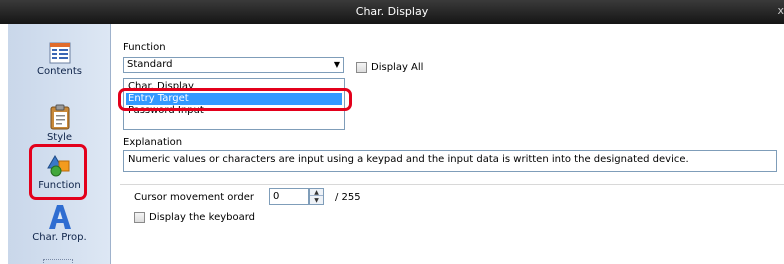  Describe the element at coordinates (144, 47) in the screenshot. I see `function-label: Function` at that location.